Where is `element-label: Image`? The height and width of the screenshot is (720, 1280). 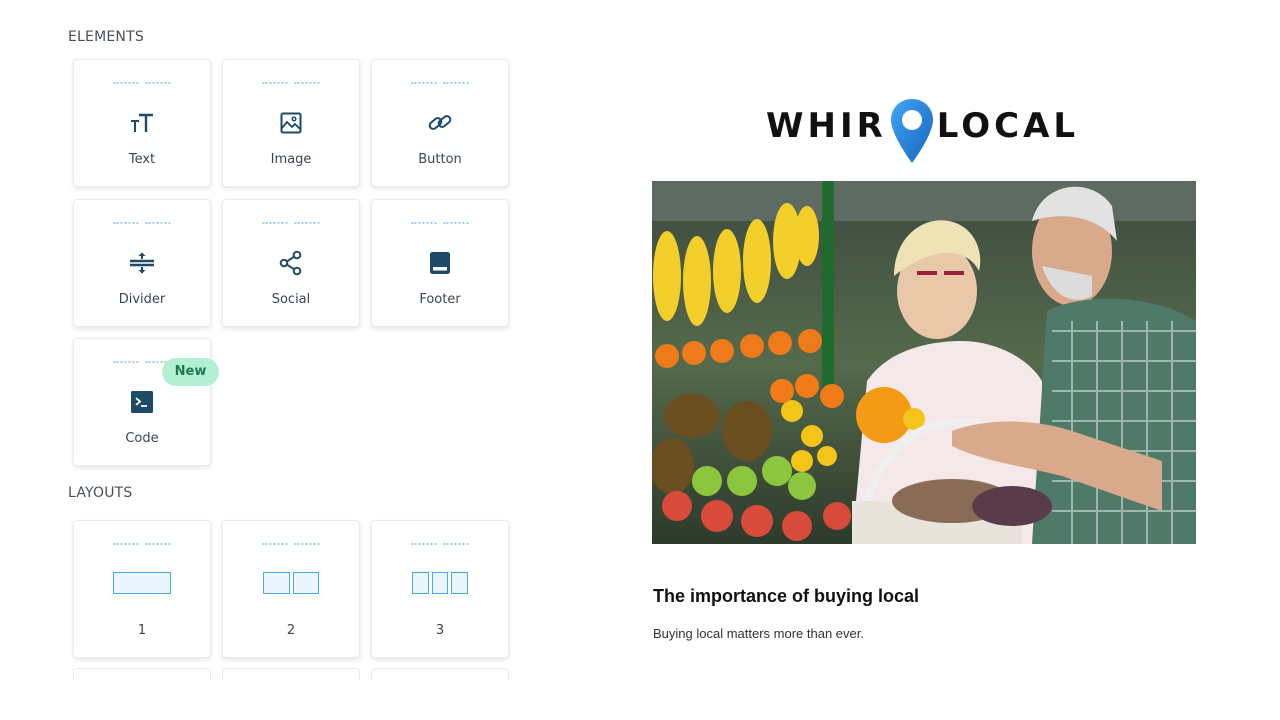 element-label: Image is located at coordinates (291, 159).